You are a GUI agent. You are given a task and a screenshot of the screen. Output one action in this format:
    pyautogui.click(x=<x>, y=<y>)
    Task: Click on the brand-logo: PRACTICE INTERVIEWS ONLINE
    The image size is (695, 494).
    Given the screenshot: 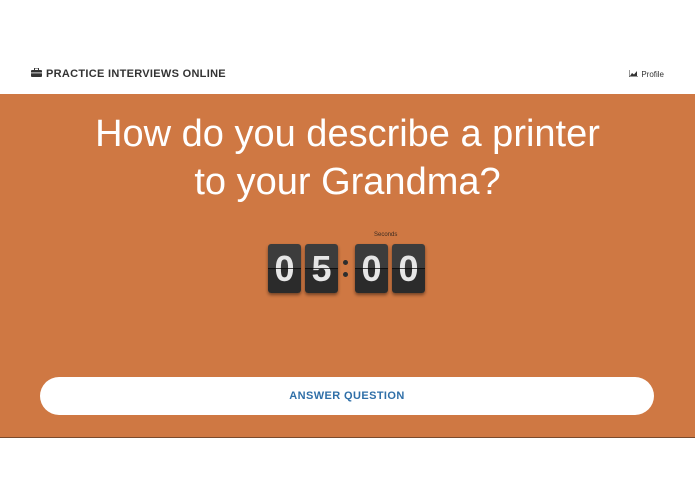 What is the action you would take?
    pyautogui.click(x=128, y=73)
    